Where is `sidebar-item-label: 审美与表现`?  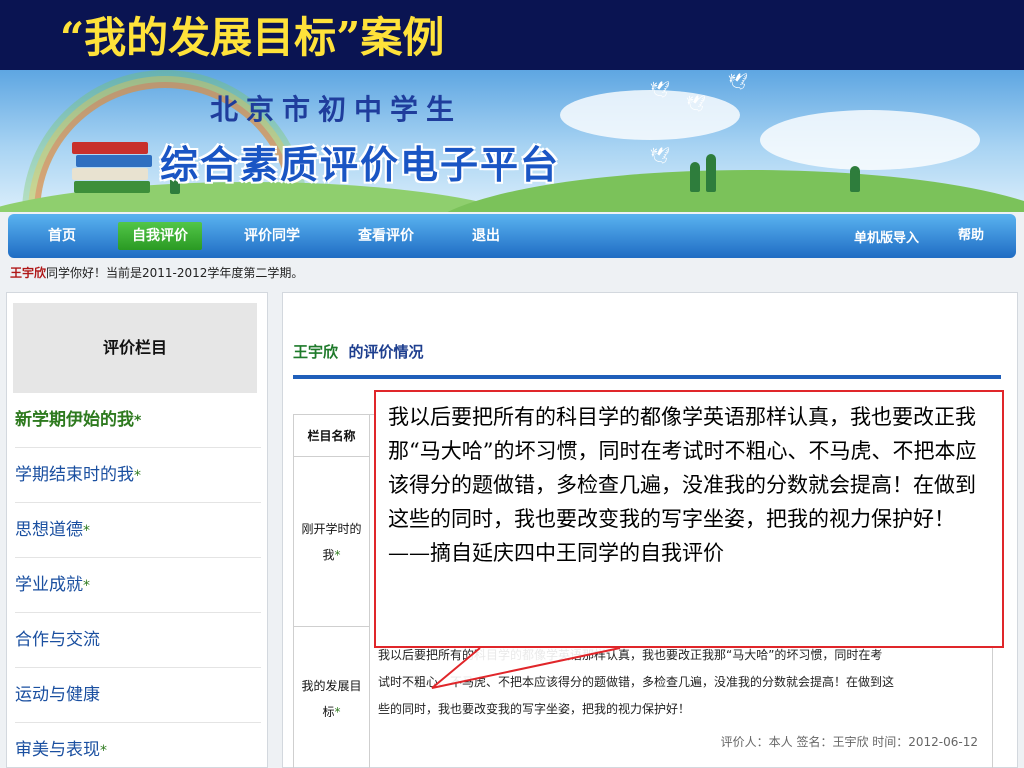
sidebar-item-label: 审美与表现 is located at coordinates (57, 750).